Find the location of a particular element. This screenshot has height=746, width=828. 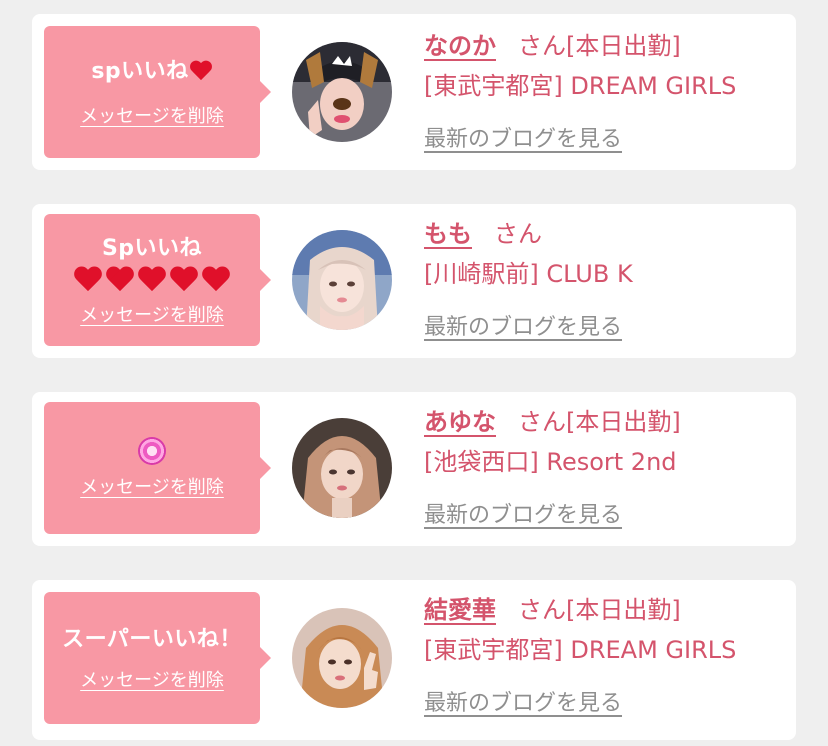

name-row: もも さん is located at coordinates (528, 234).